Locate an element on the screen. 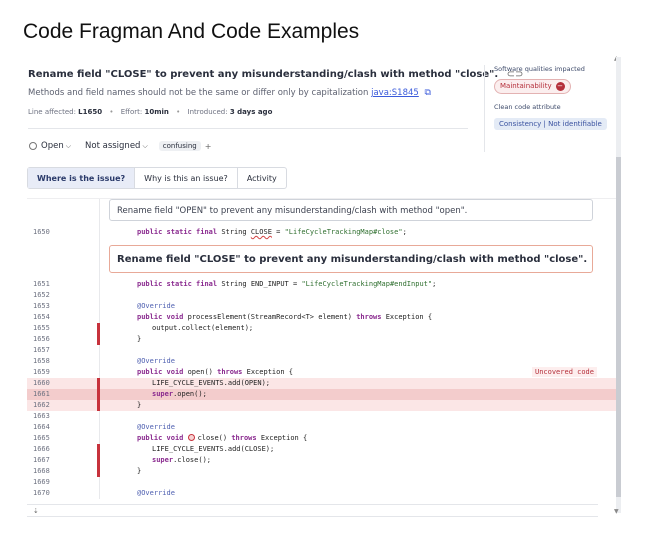 This screenshot has height=536, width=654. scrollbar is located at coordinates (618, 285).